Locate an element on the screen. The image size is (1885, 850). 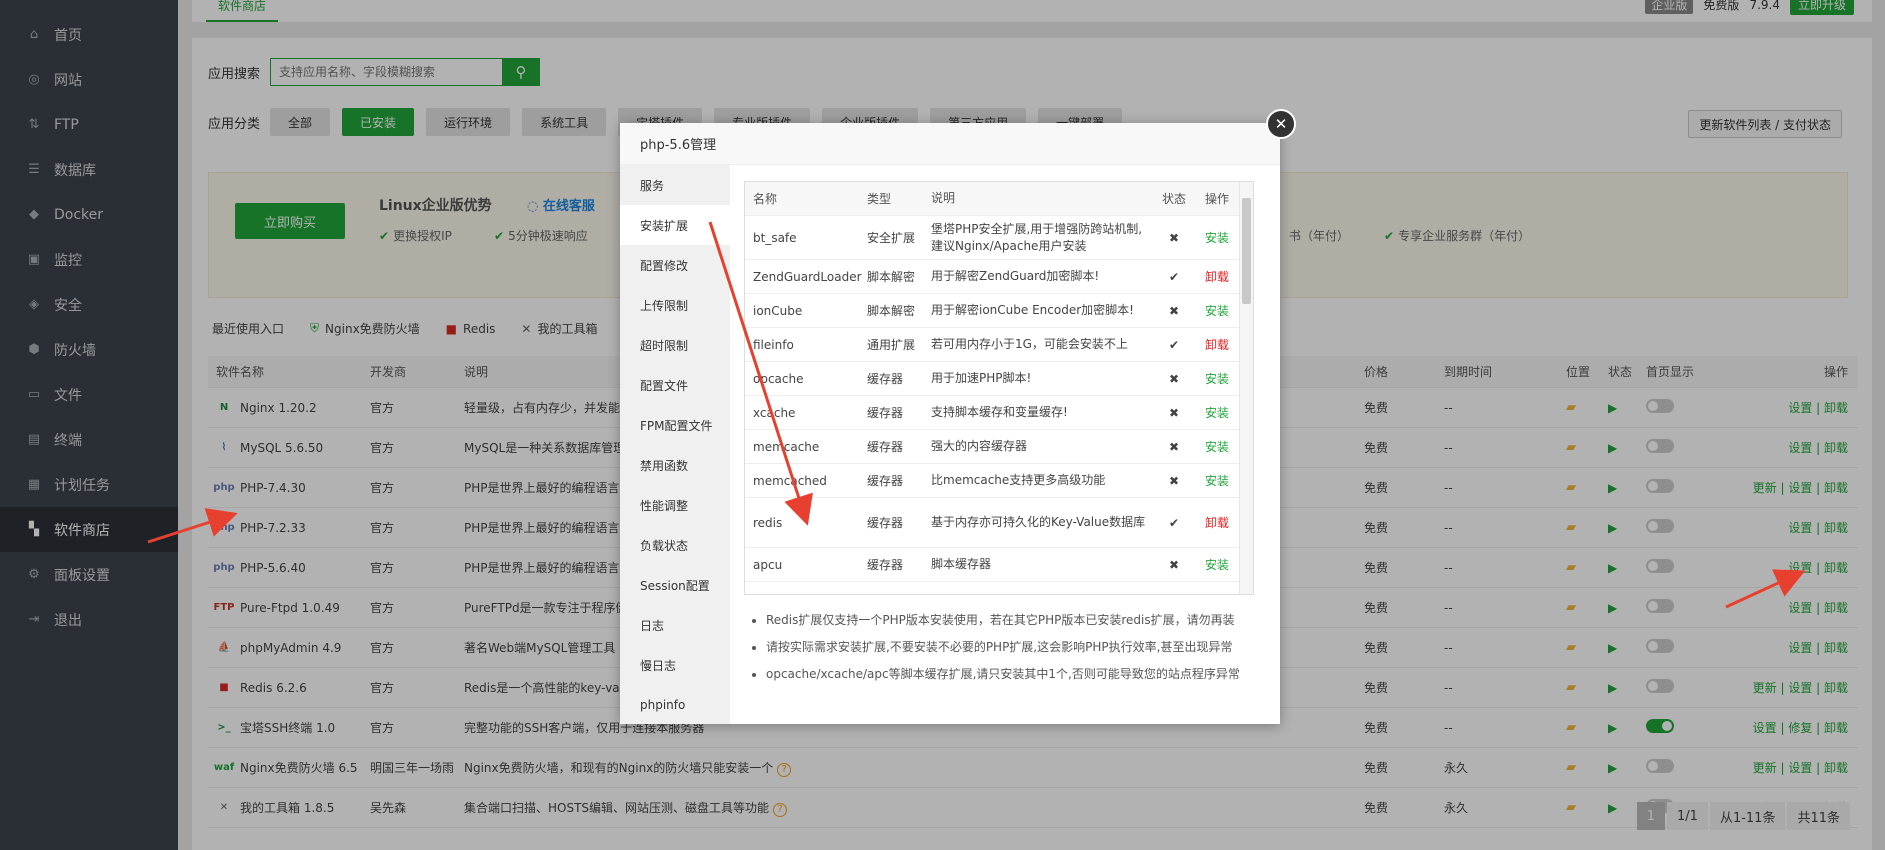
extension-row: memcache 缓存器 强大的内容缓存器 ✖ 安装 is located at coordinates (999, 447).